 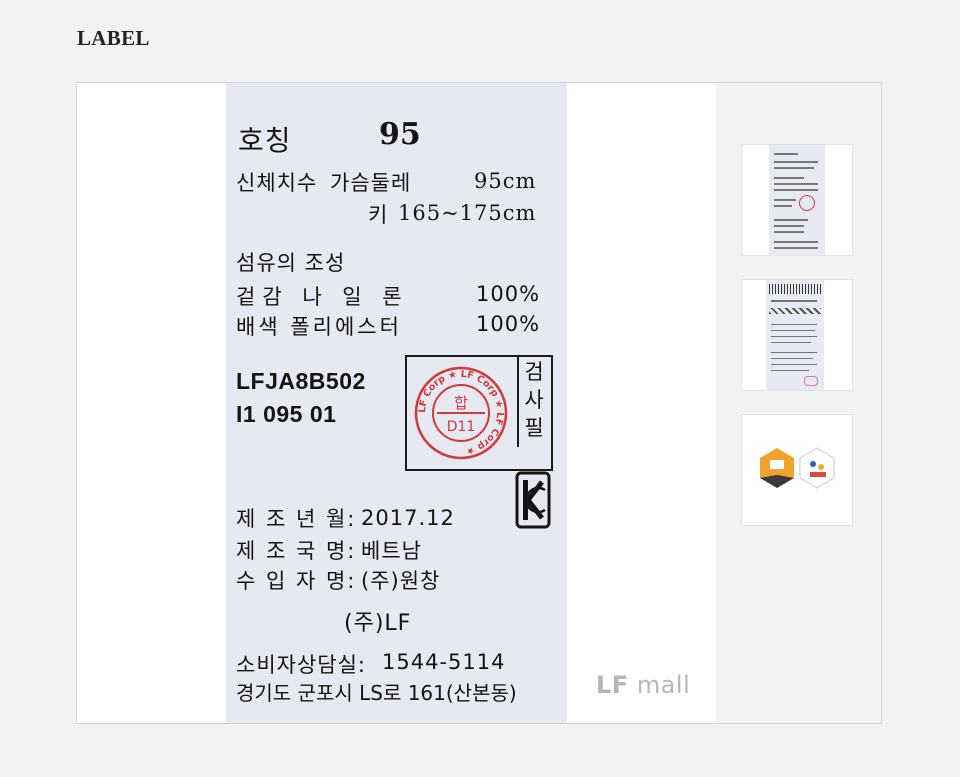 What do you see at coordinates (461, 403) in the screenshot?
I see `stamp-center-top: 합` at bounding box center [461, 403].